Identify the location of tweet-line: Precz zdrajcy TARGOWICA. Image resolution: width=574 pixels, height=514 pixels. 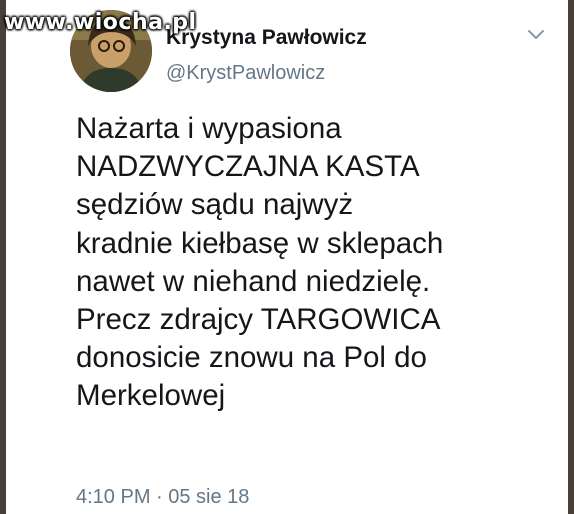
(258, 320).